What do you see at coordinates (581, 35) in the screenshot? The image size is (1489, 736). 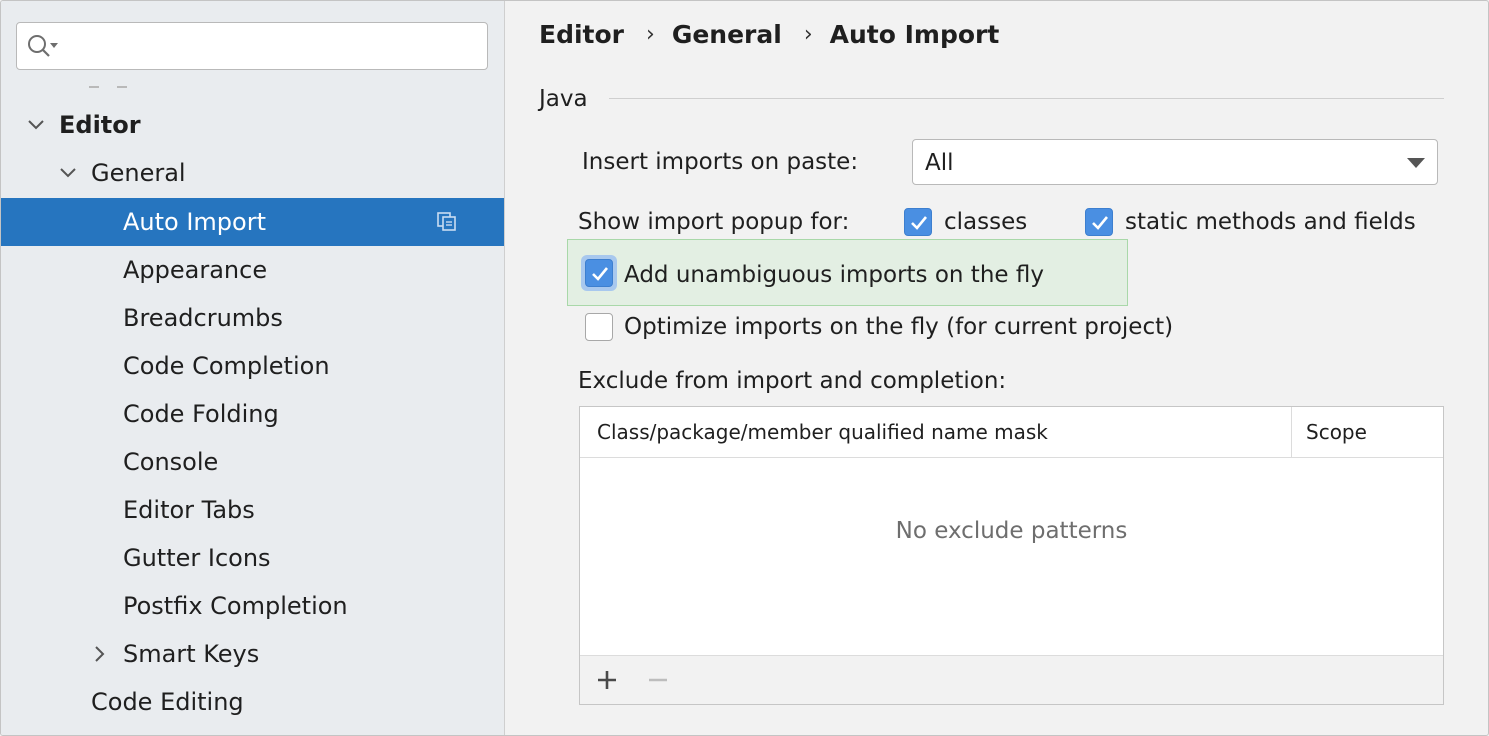 I see `breadcrumb-item: Editor` at bounding box center [581, 35].